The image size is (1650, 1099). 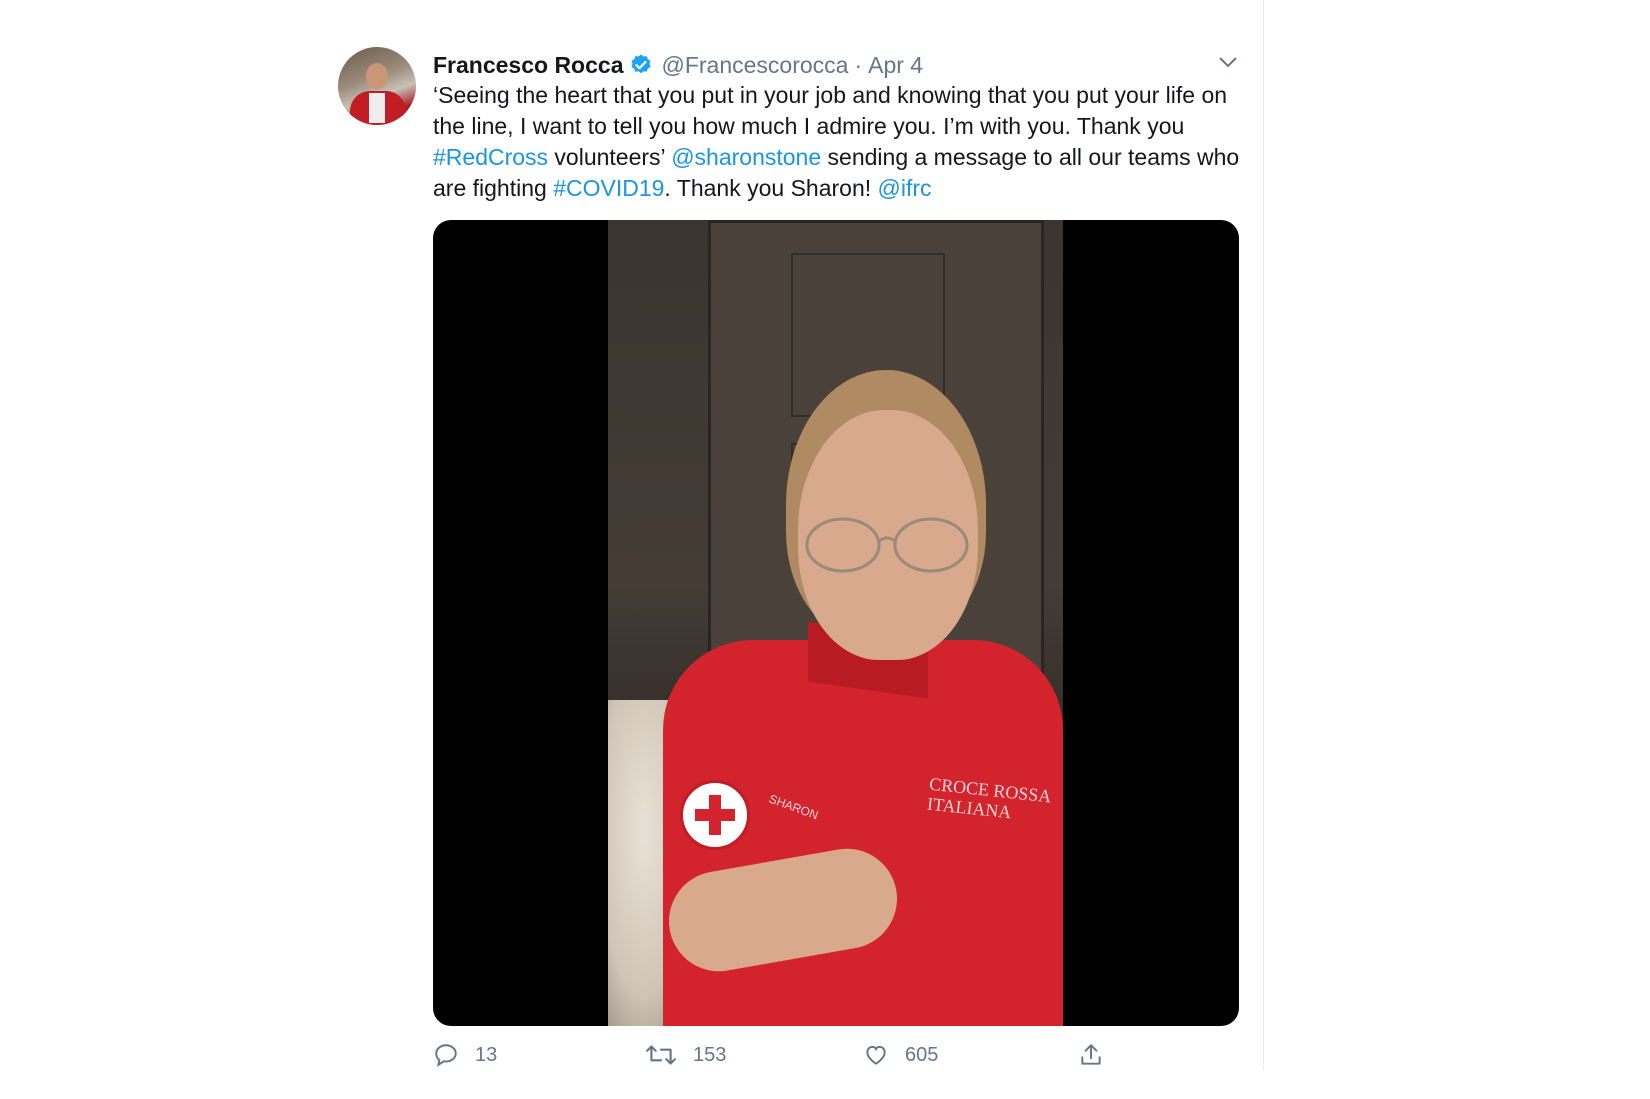 I want to click on share-button, so click(x=1099, y=1055).